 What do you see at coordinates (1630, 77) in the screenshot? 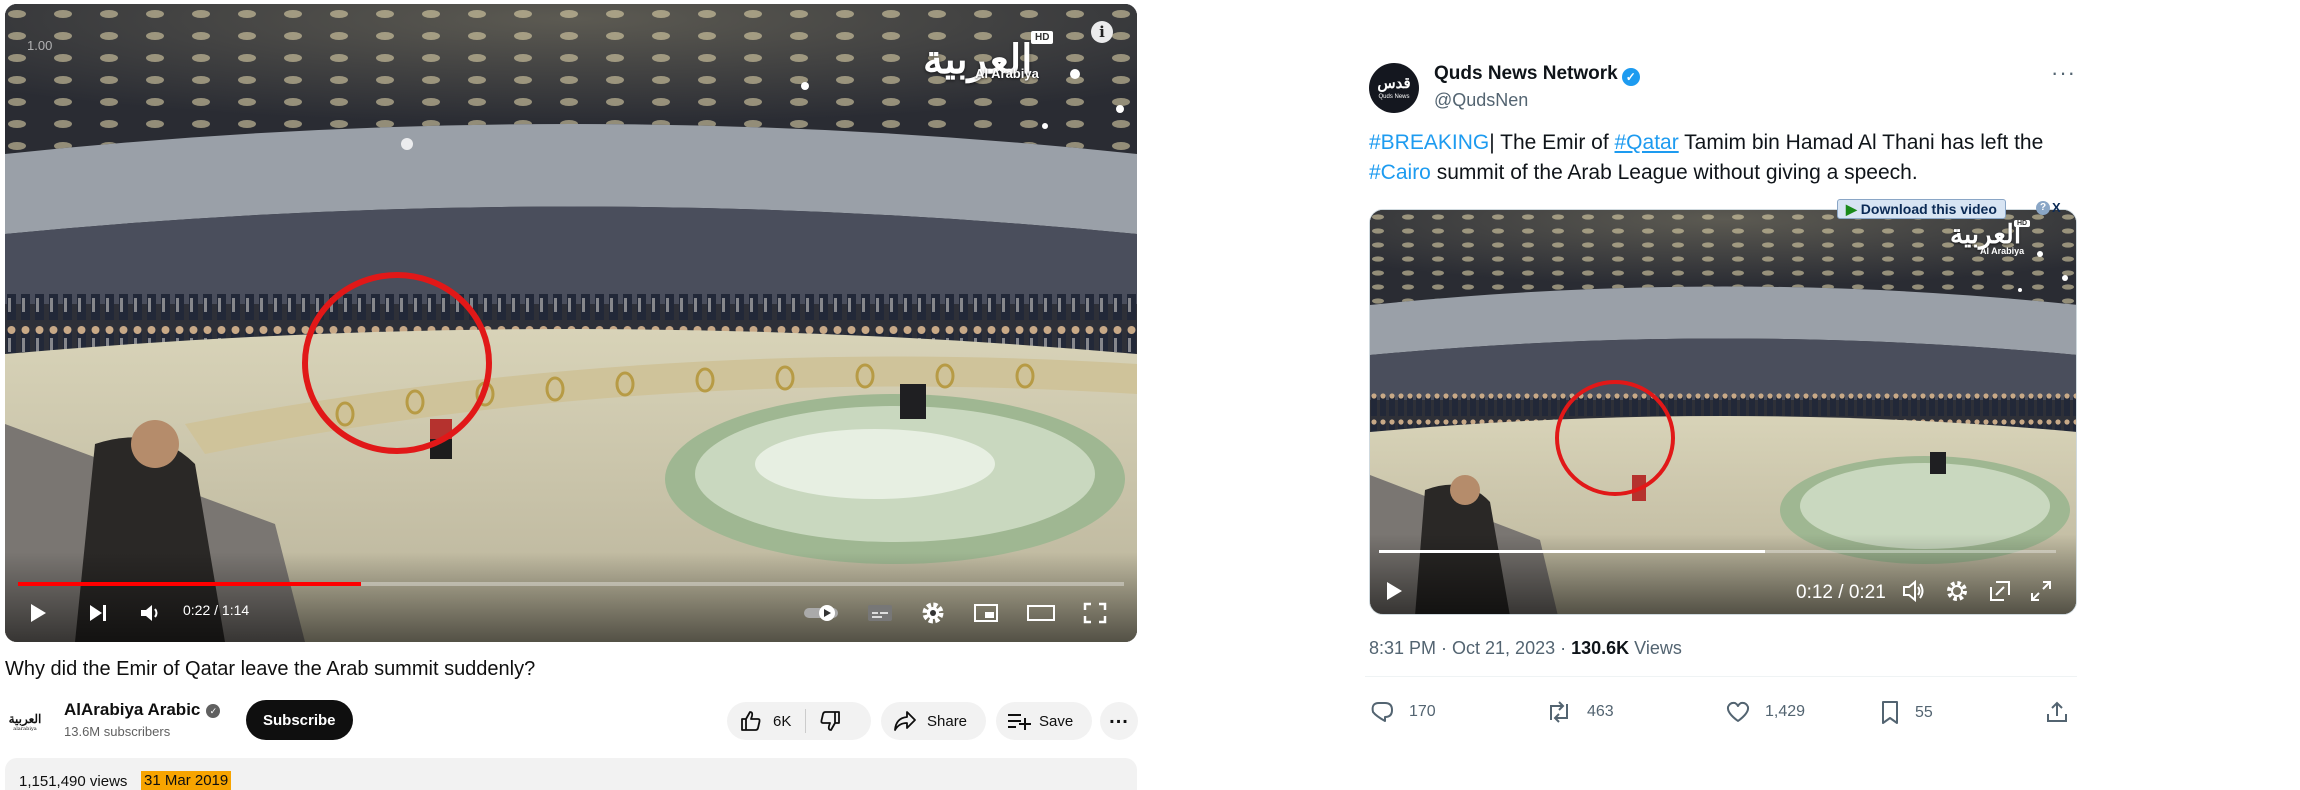
I see `verified-badge-icon: ✓` at bounding box center [1630, 77].